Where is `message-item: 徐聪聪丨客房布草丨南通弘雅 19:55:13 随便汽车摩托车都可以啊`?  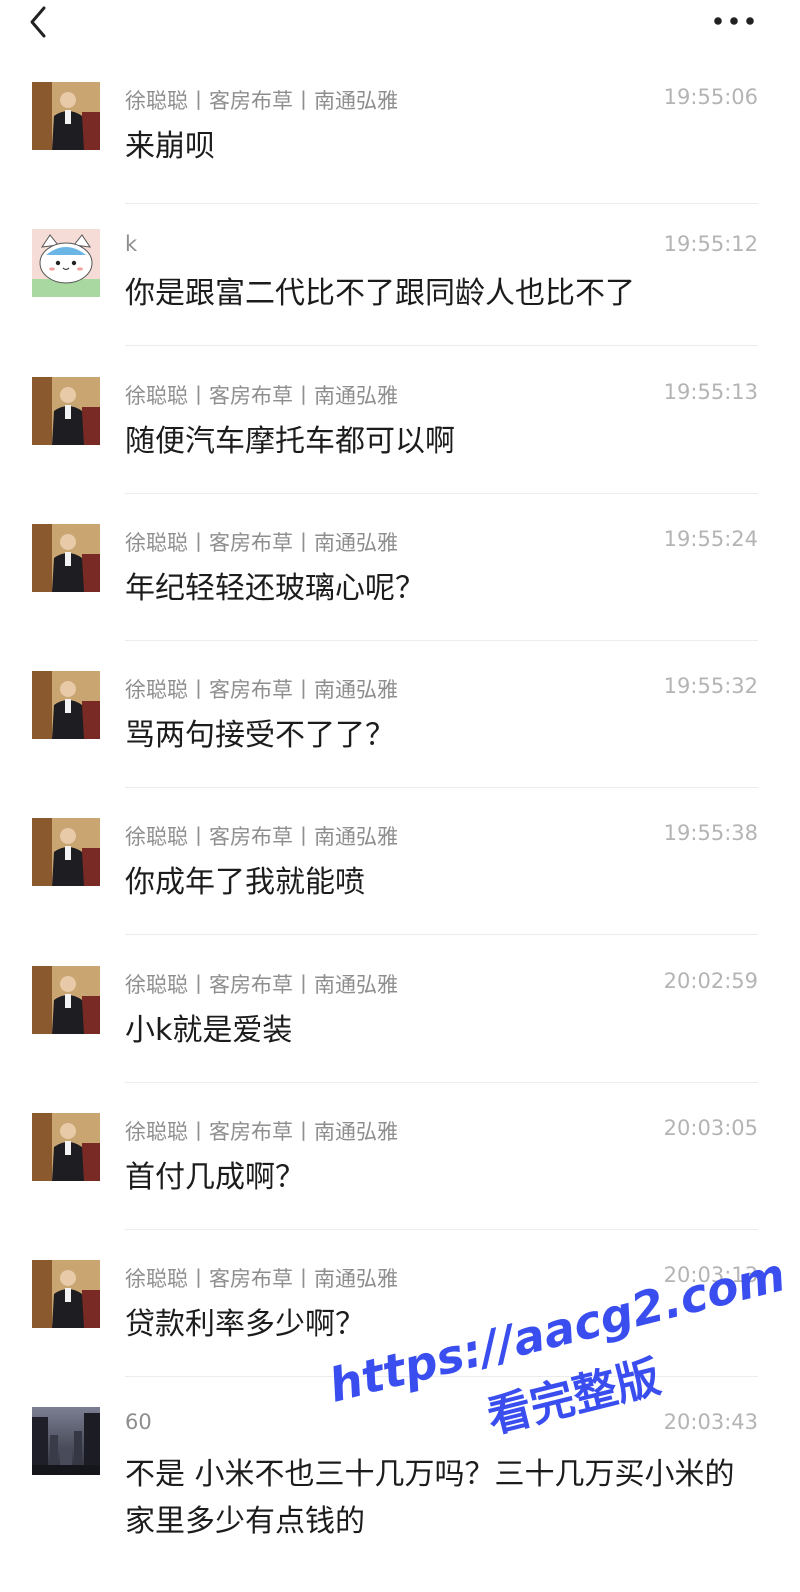
message-item: 徐聪聪丨客房布草丨南通弘雅 19:55:13 随便汽车摩托车都可以啊 is located at coordinates (400, 428).